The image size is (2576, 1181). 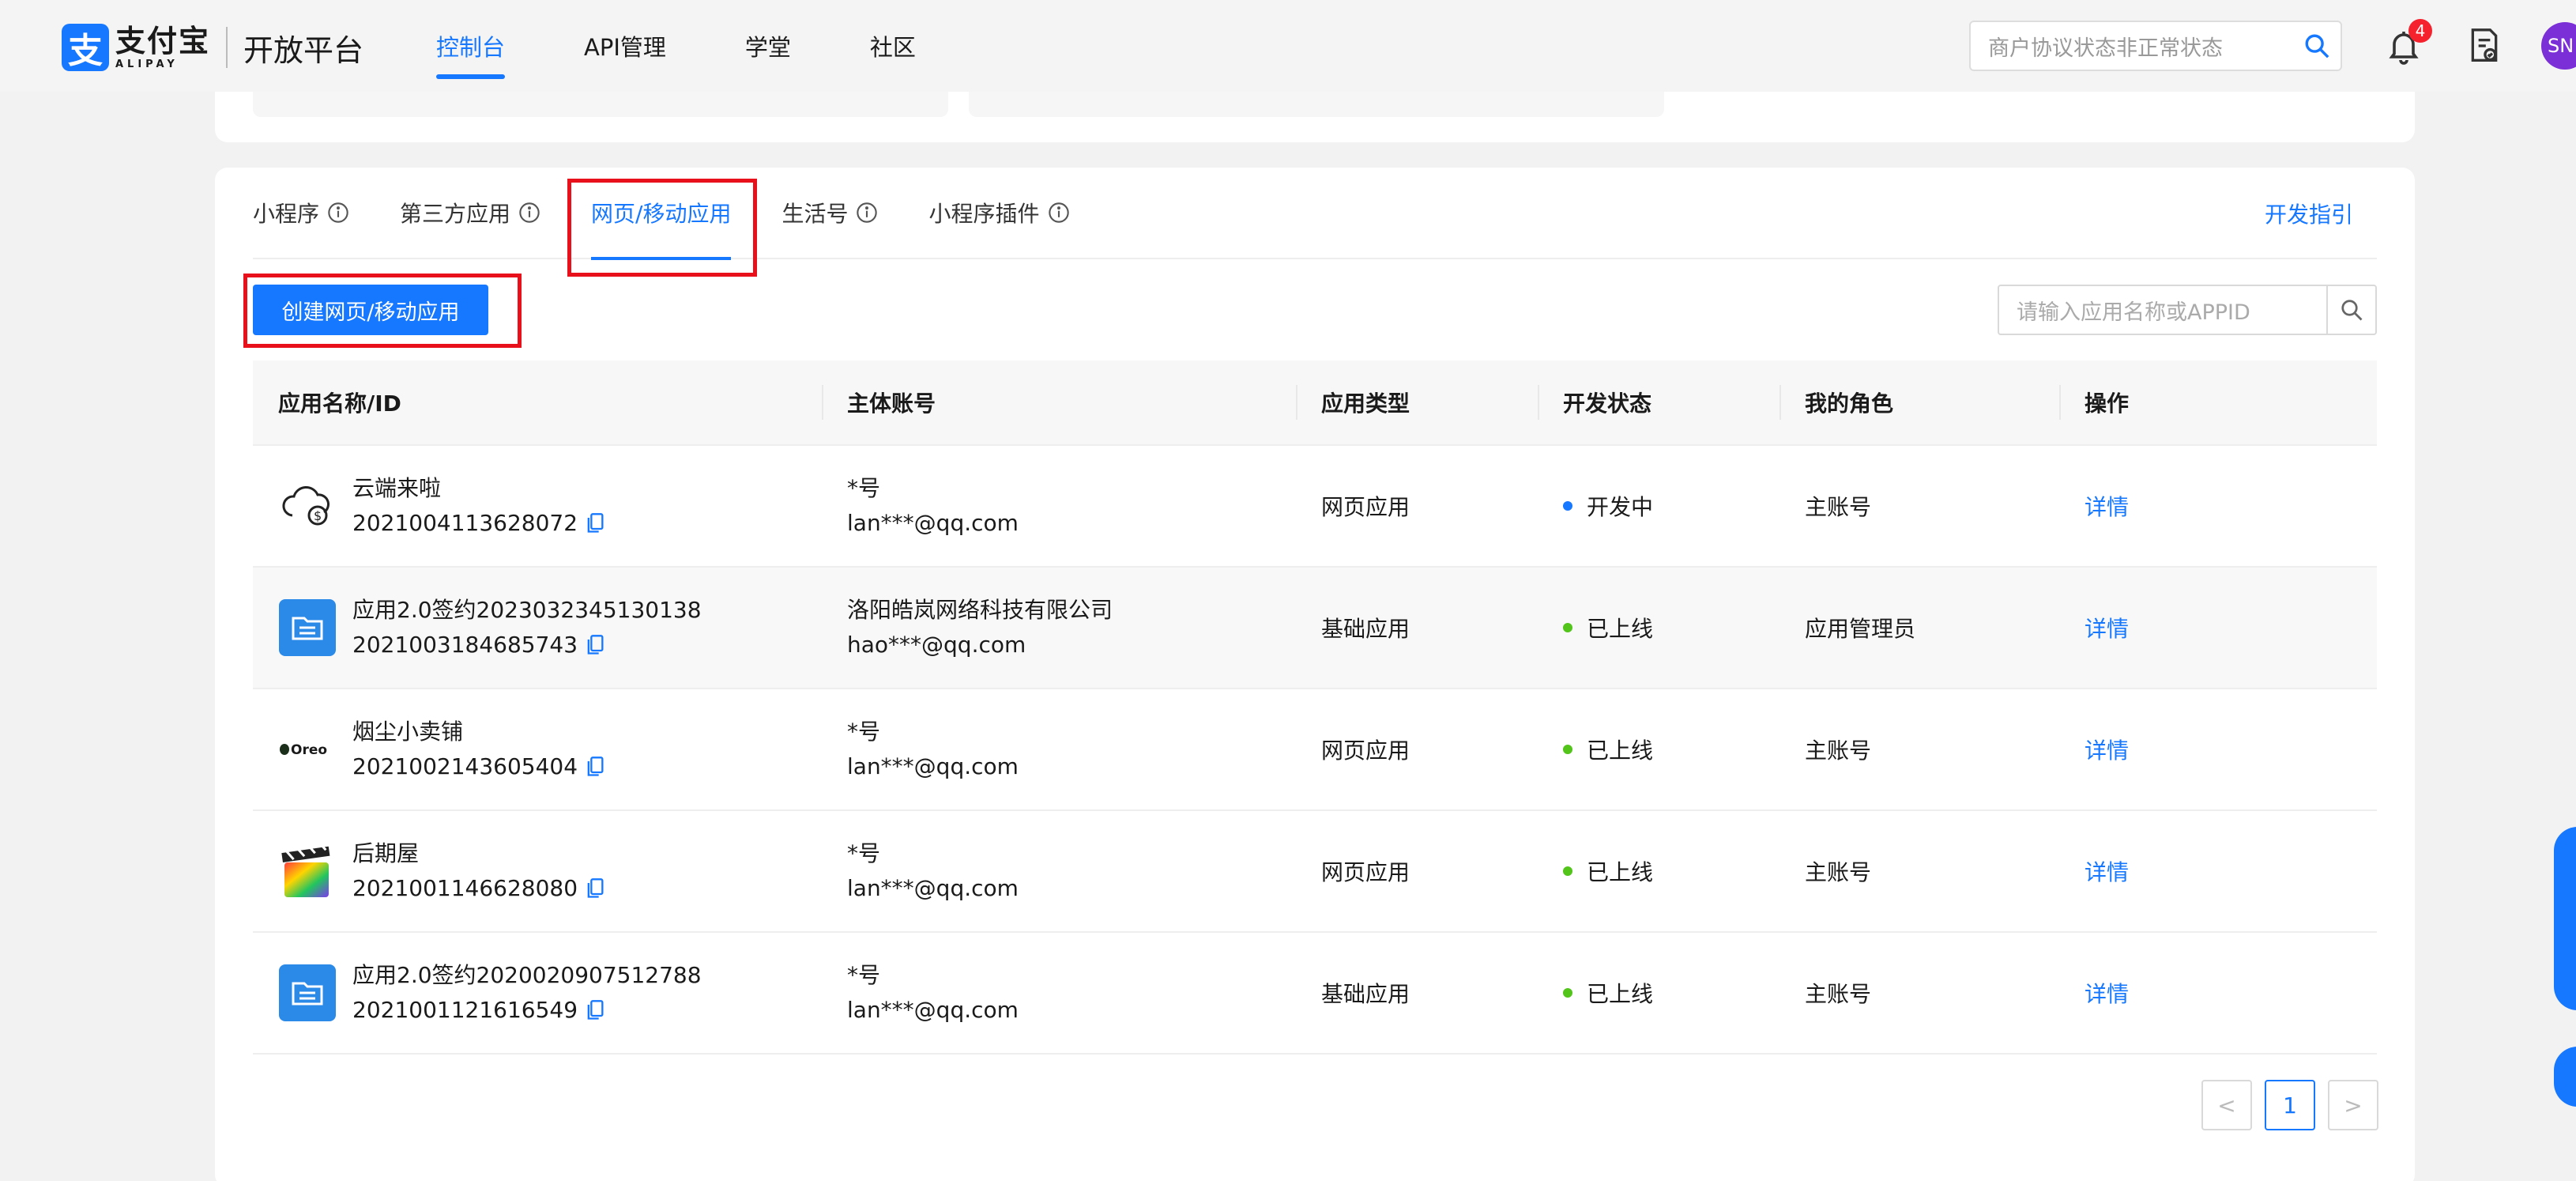 I want to click on tab-third-party-app: 第三方应用, so click(x=470, y=212).